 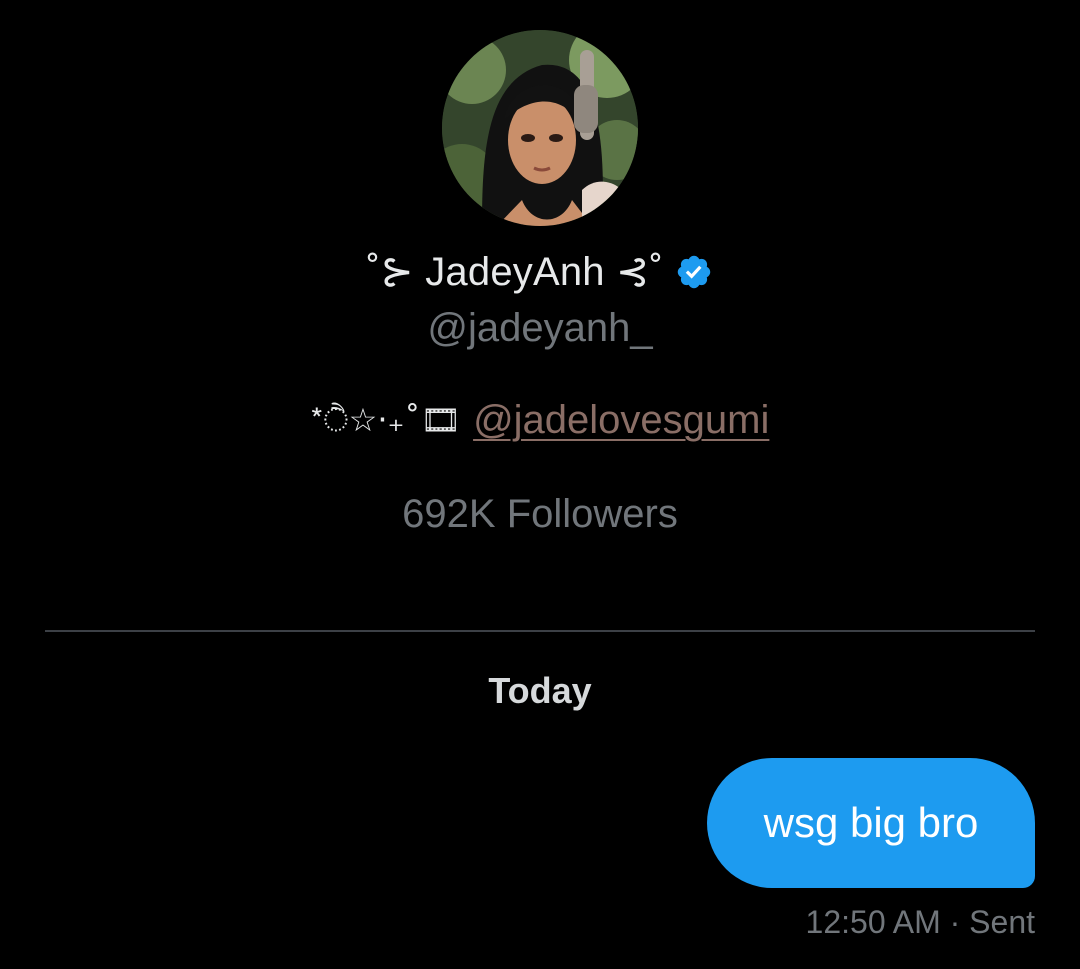 What do you see at coordinates (515, 272) in the screenshot?
I see `display-name: ˚⊱ JadeyAnh ⊰˚` at bounding box center [515, 272].